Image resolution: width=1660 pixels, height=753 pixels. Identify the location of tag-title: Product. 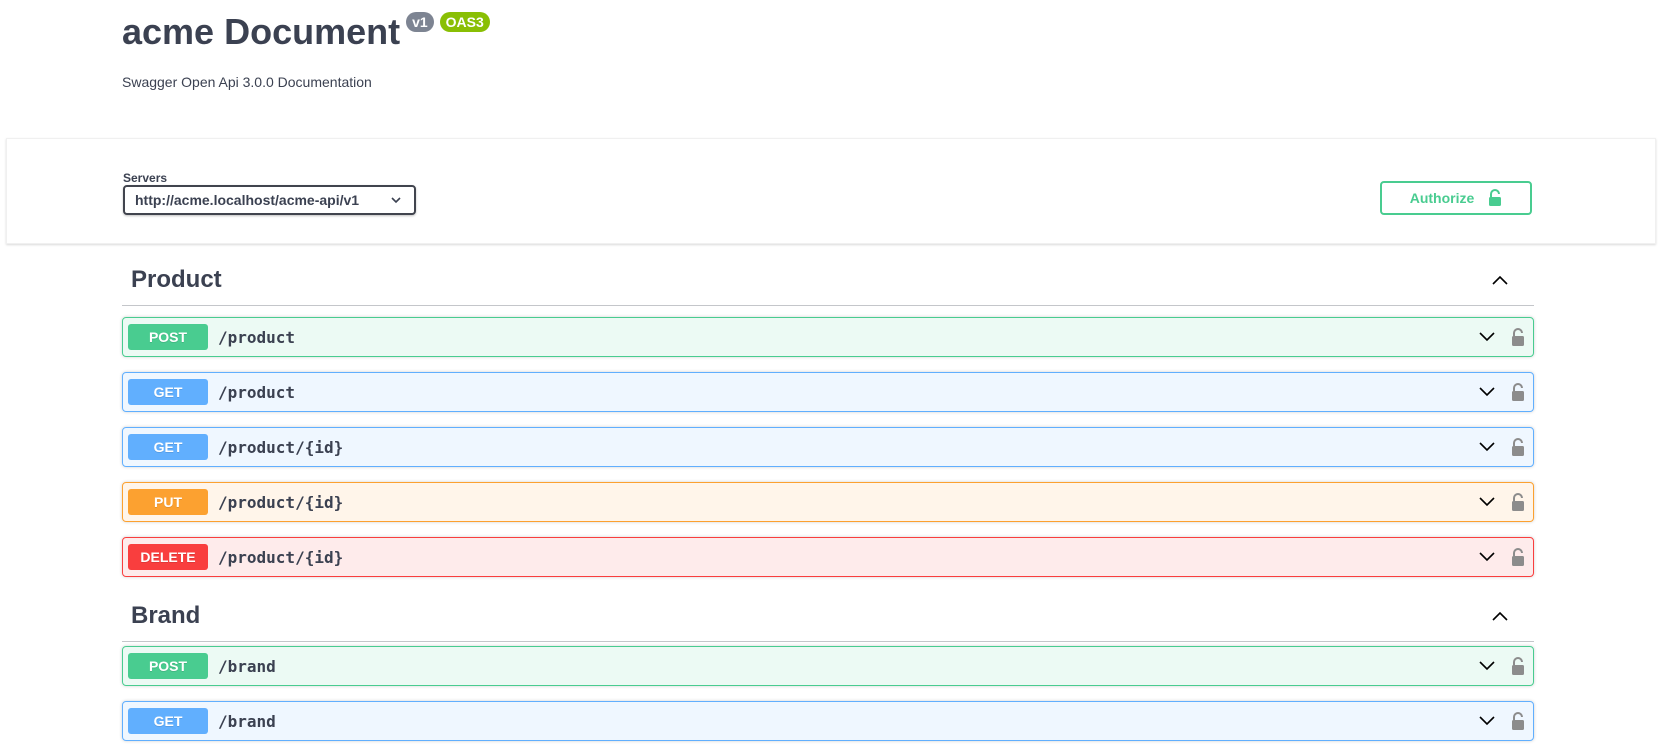
(176, 279).